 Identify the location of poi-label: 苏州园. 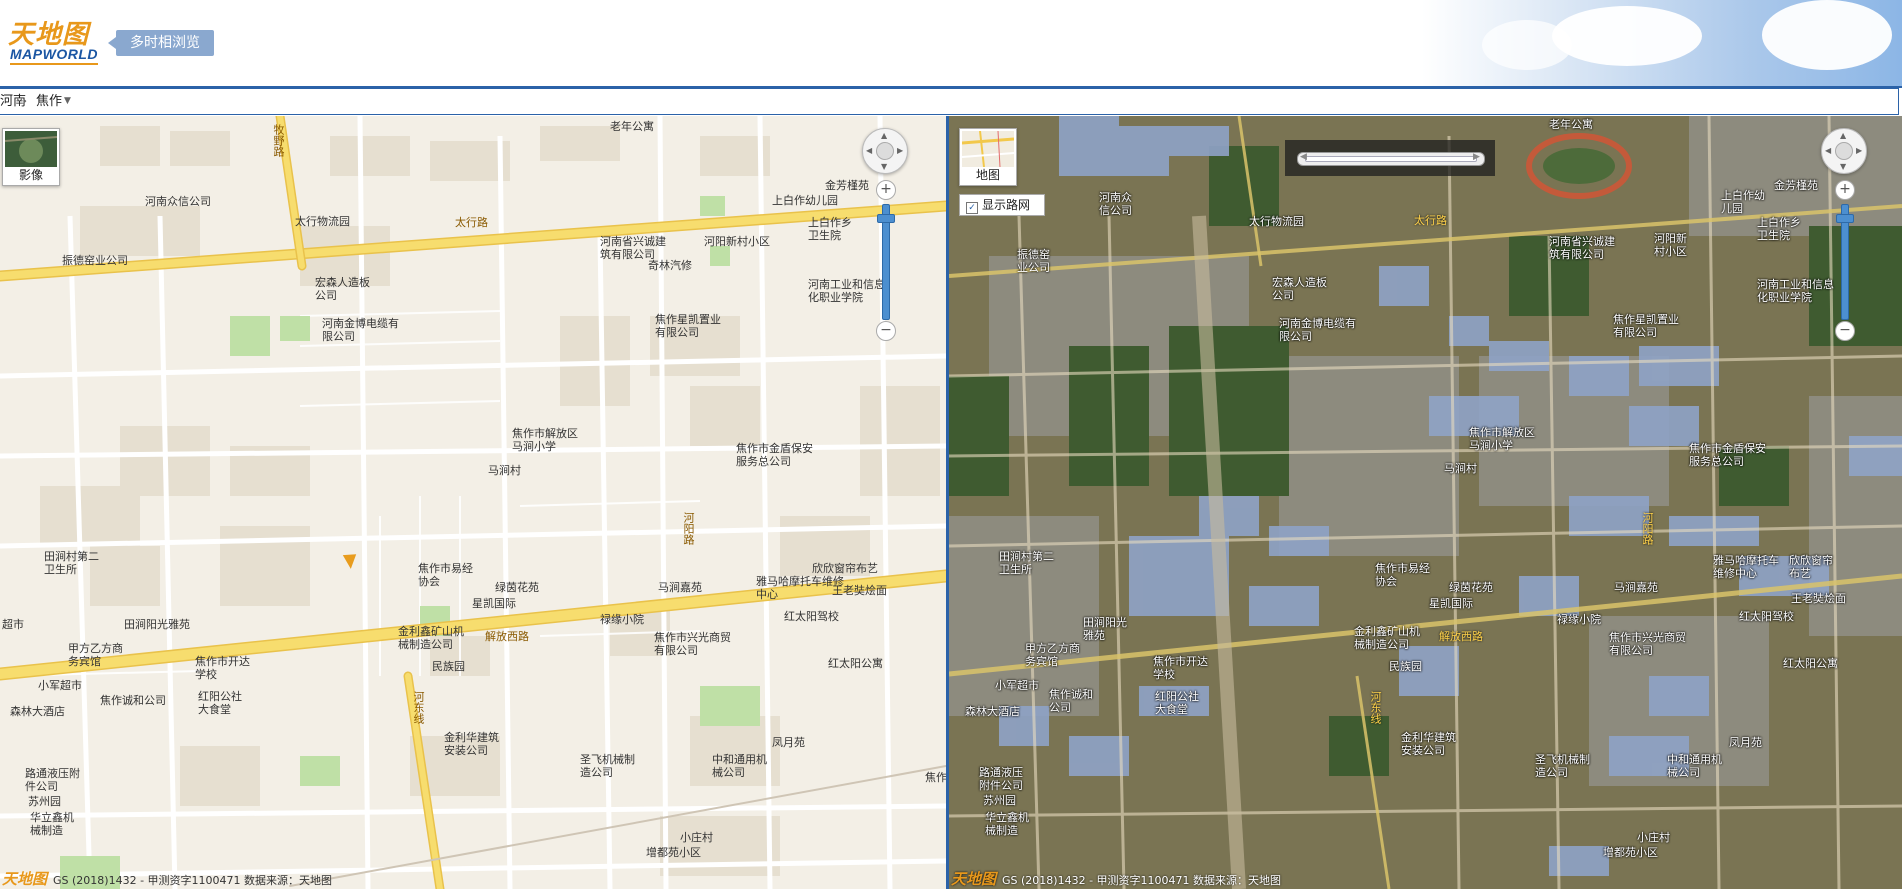
(999, 800).